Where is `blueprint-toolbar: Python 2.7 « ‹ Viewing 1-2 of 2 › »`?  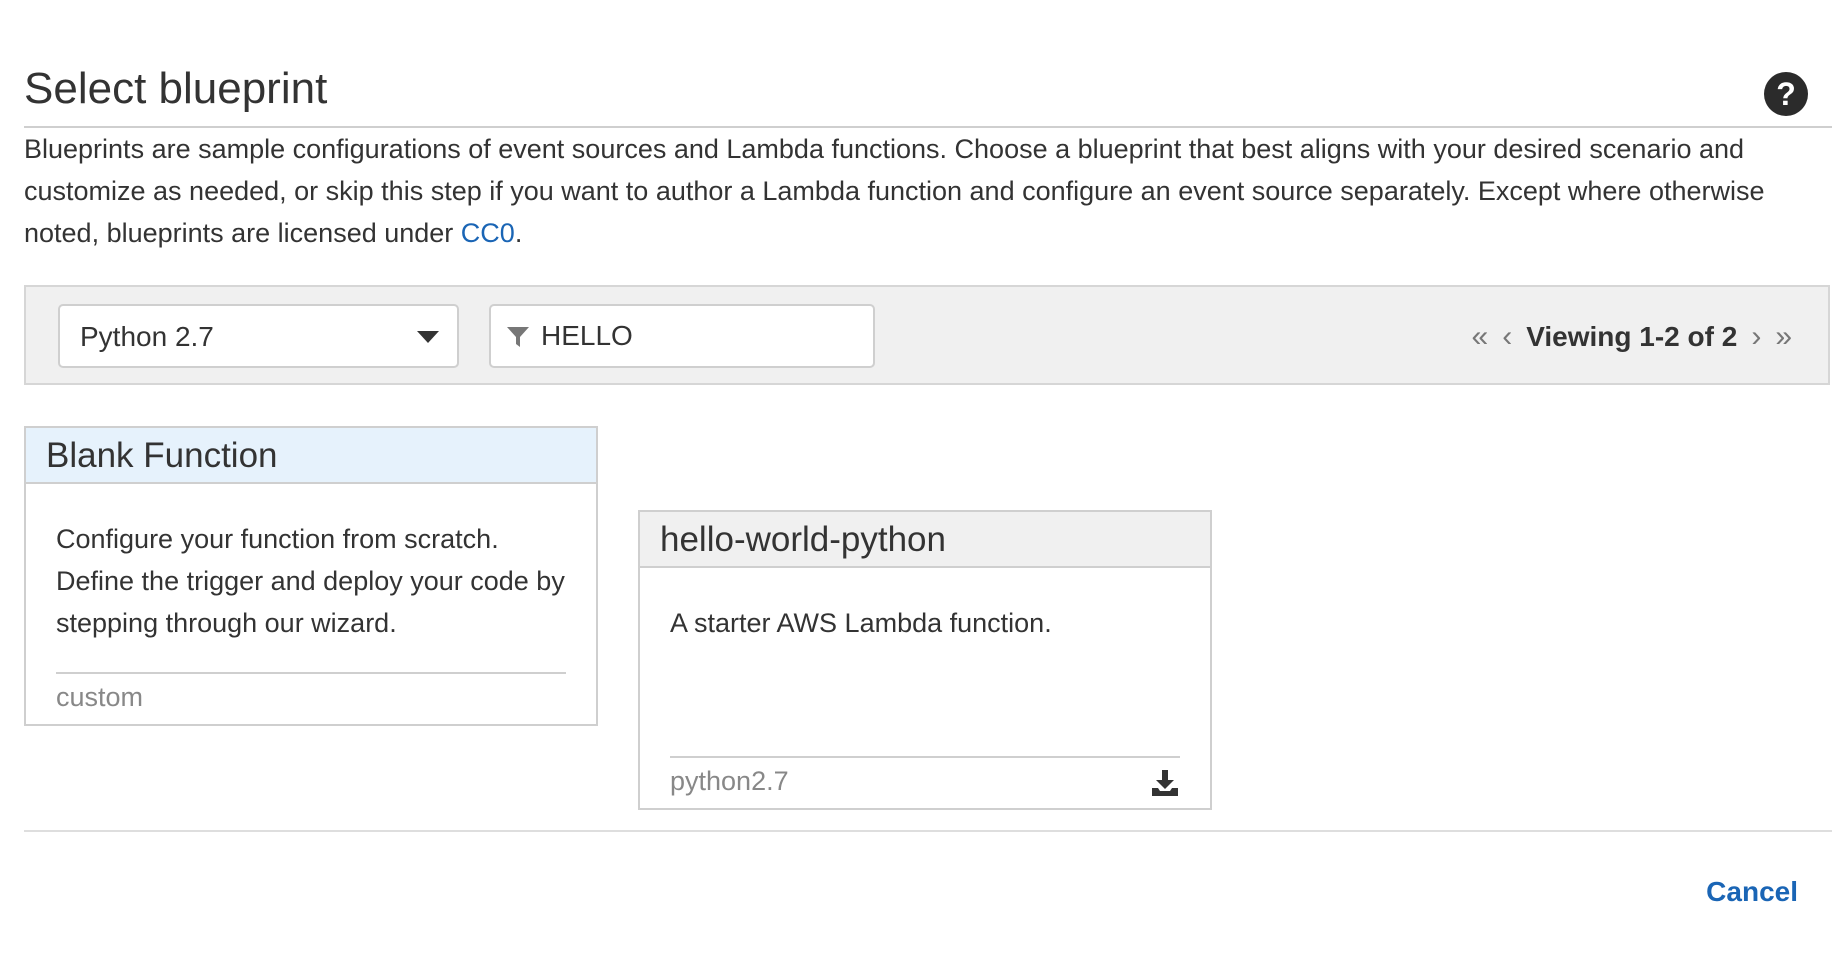
blueprint-toolbar: Python 2.7 « ‹ Viewing 1-2 of 2 › » is located at coordinates (927, 335).